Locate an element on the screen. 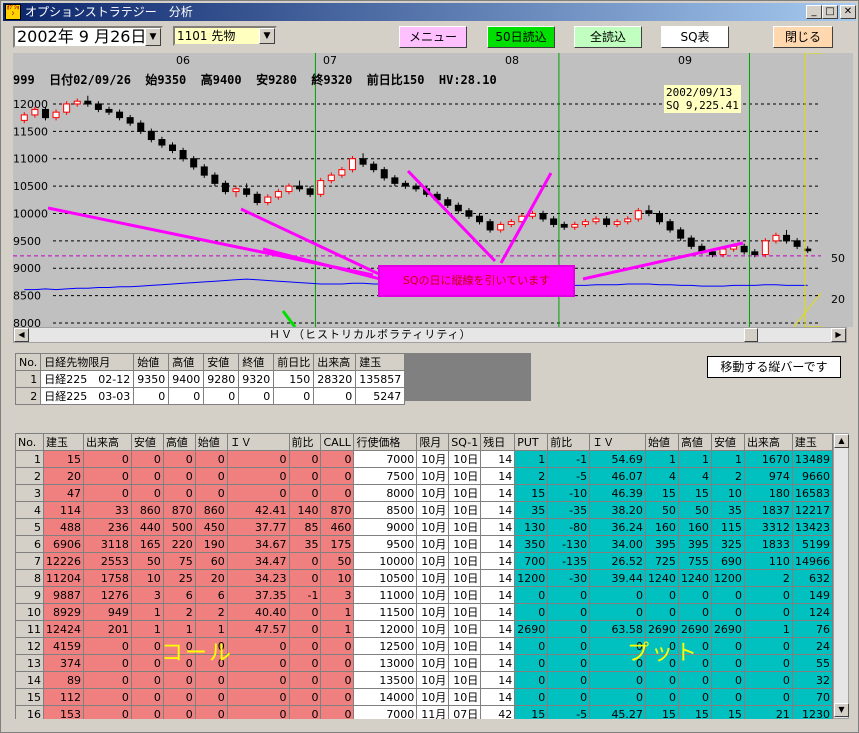 Image resolution: width=859 pixels, height=733 pixels. futures-col-header: 建玉 is located at coordinates (380, 362).